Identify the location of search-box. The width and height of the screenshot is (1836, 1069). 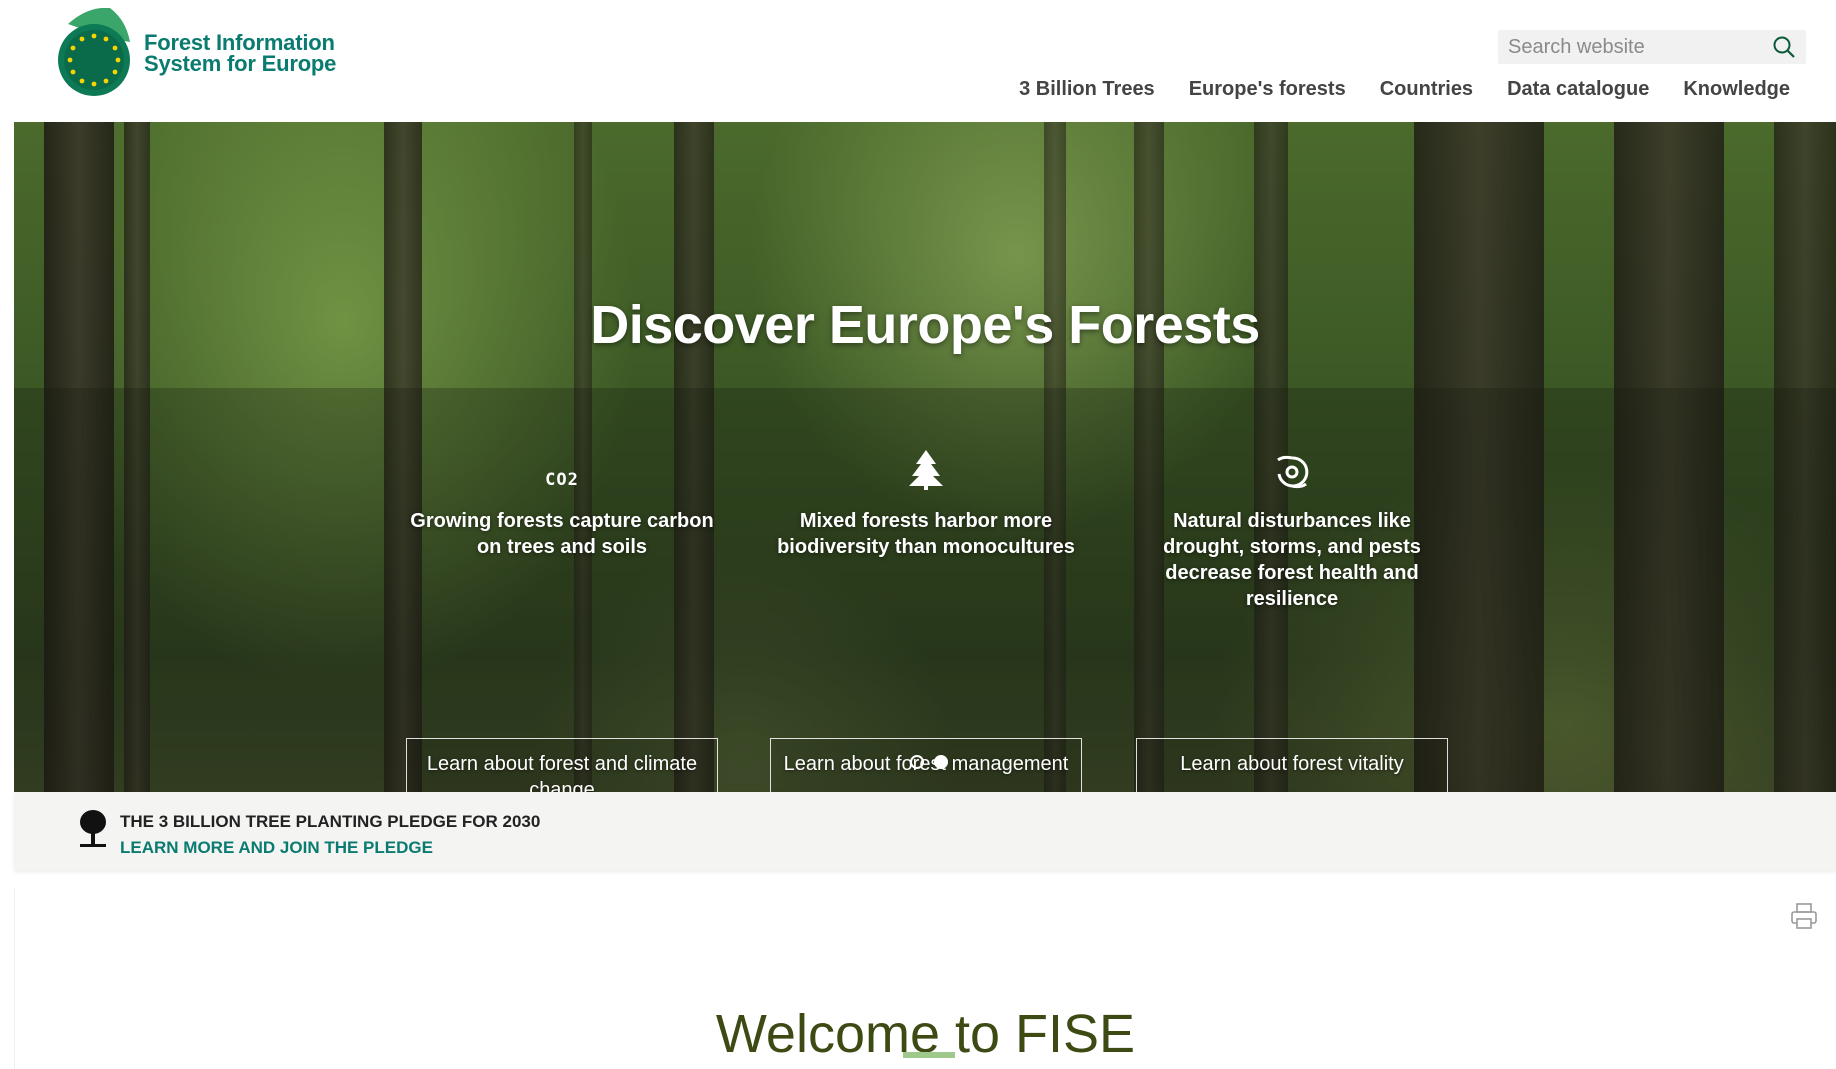
(1652, 47).